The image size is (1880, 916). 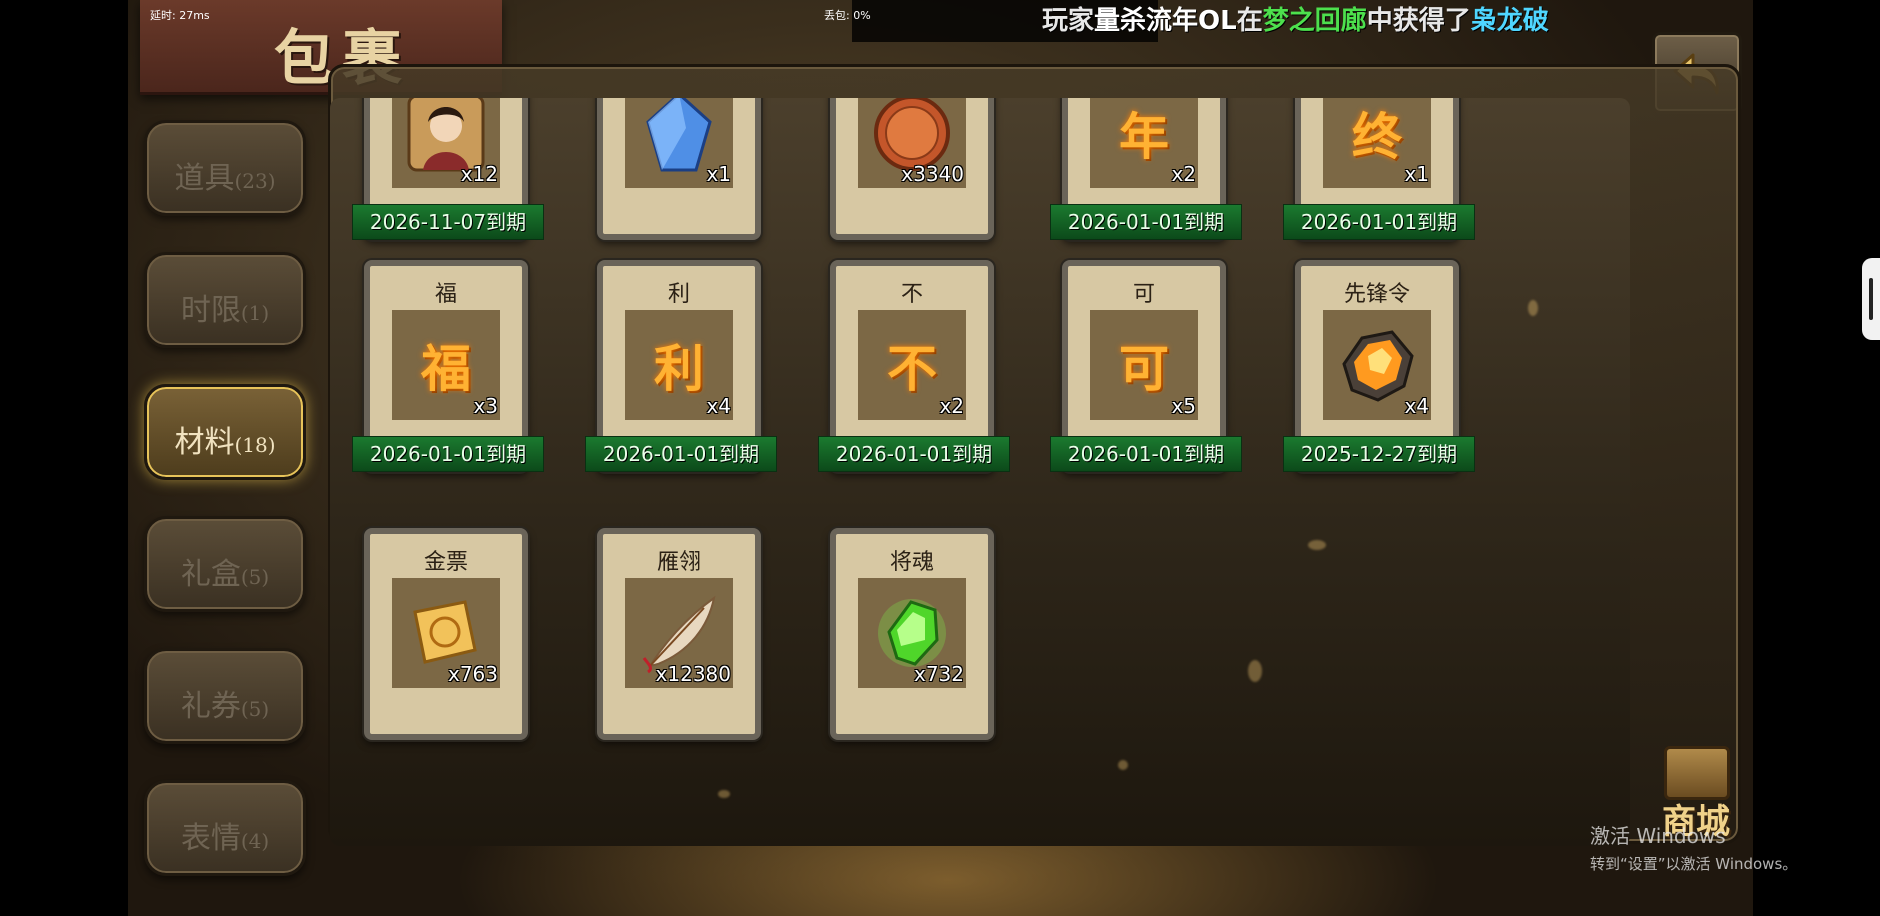 What do you see at coordinates (485, 406) in the screenshot?
I see `item-quantity: x3` at bounding box center [485, 406].